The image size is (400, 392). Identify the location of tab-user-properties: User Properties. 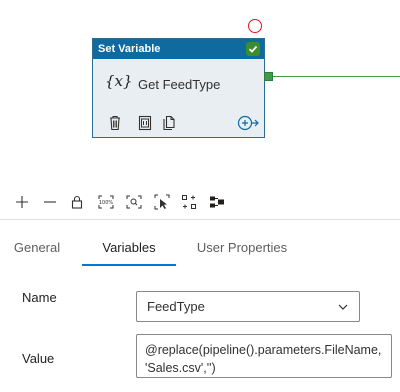
(242, 247).